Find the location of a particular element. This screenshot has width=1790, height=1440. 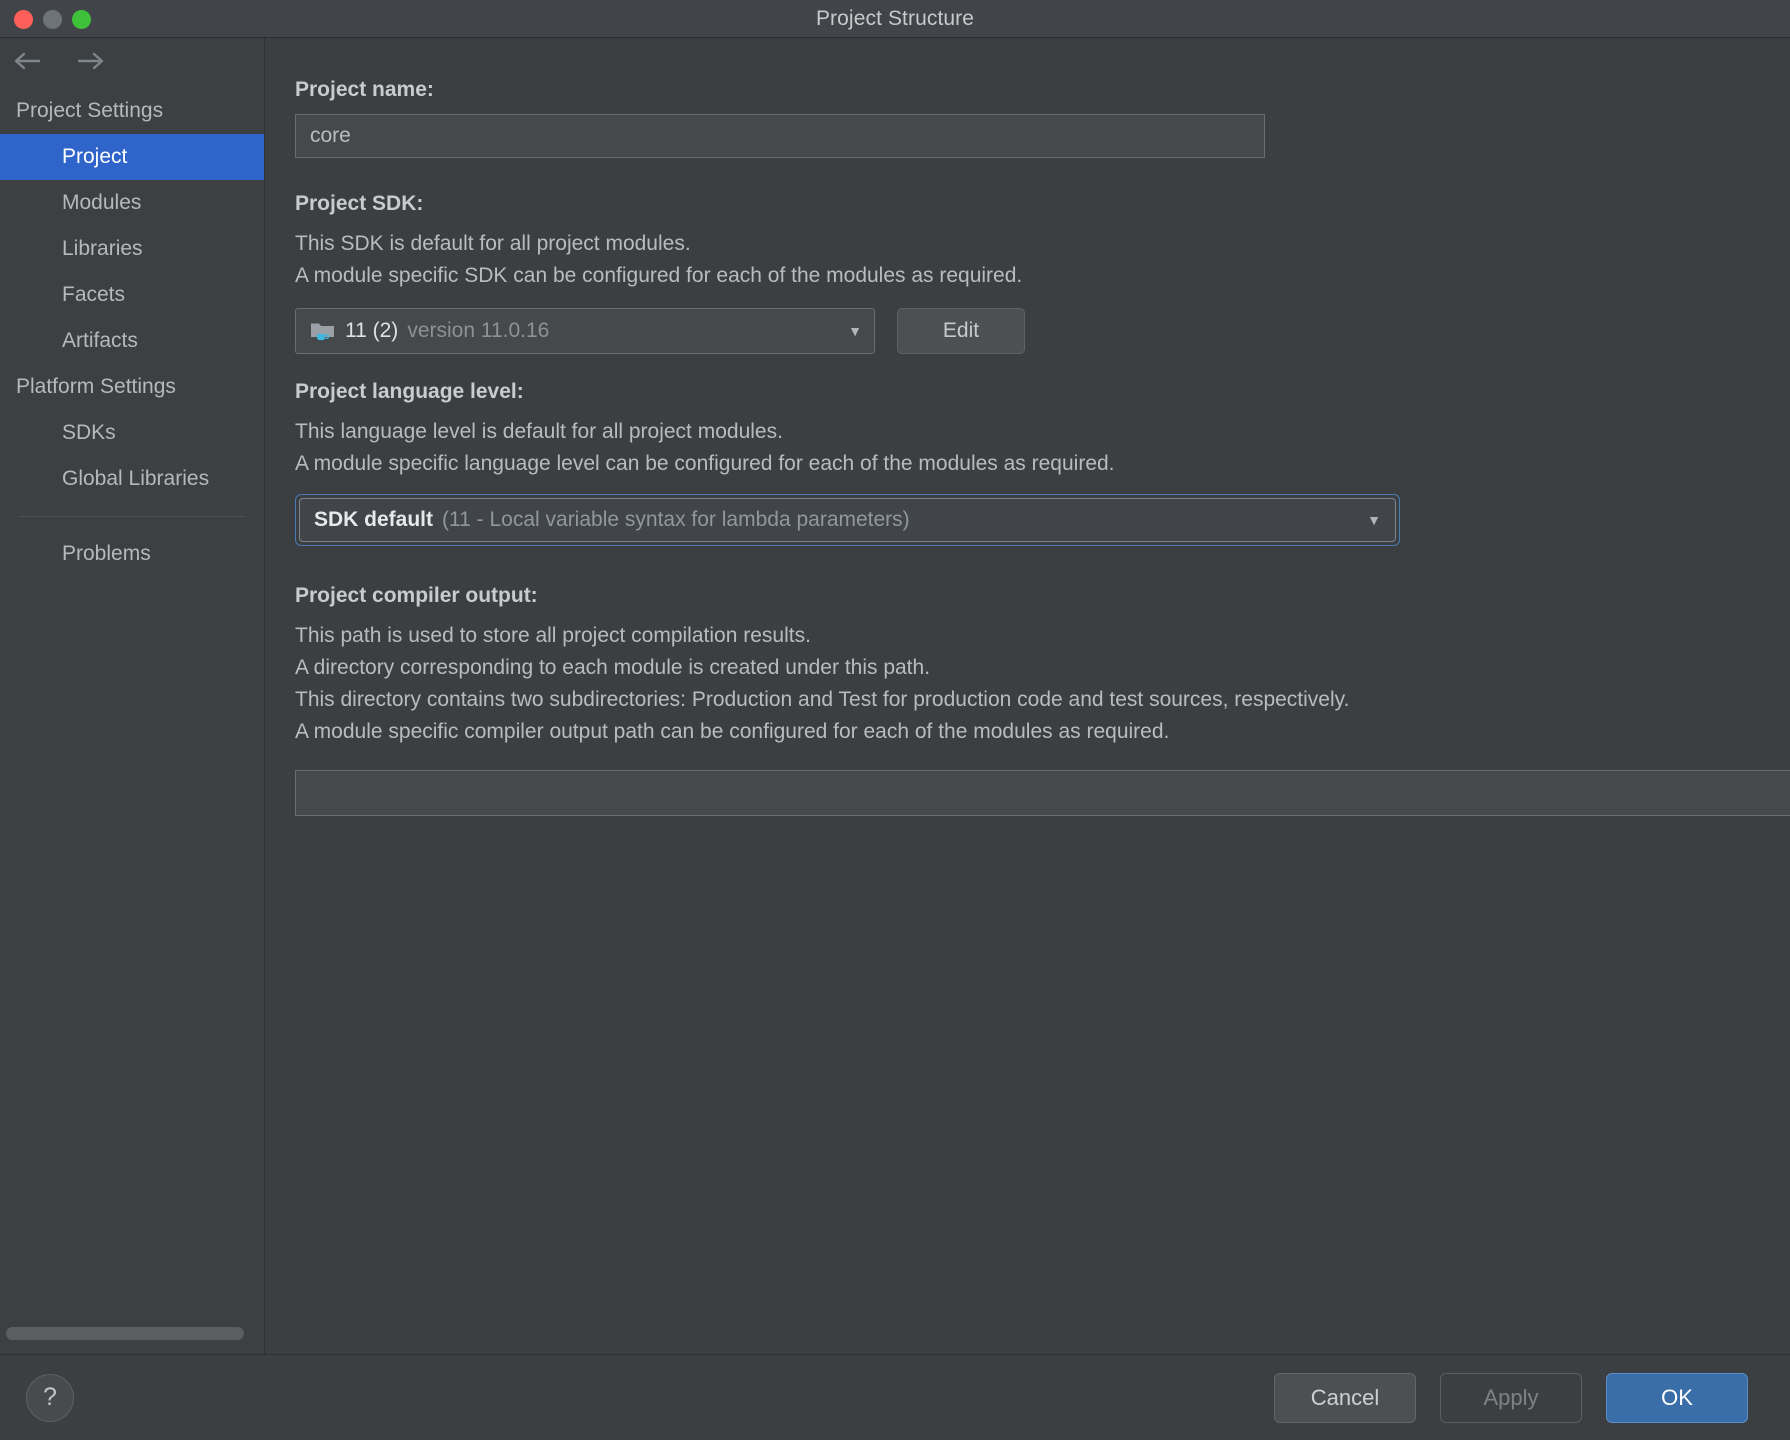

title-bar: Project Structure is located at coordinates (895, 19).